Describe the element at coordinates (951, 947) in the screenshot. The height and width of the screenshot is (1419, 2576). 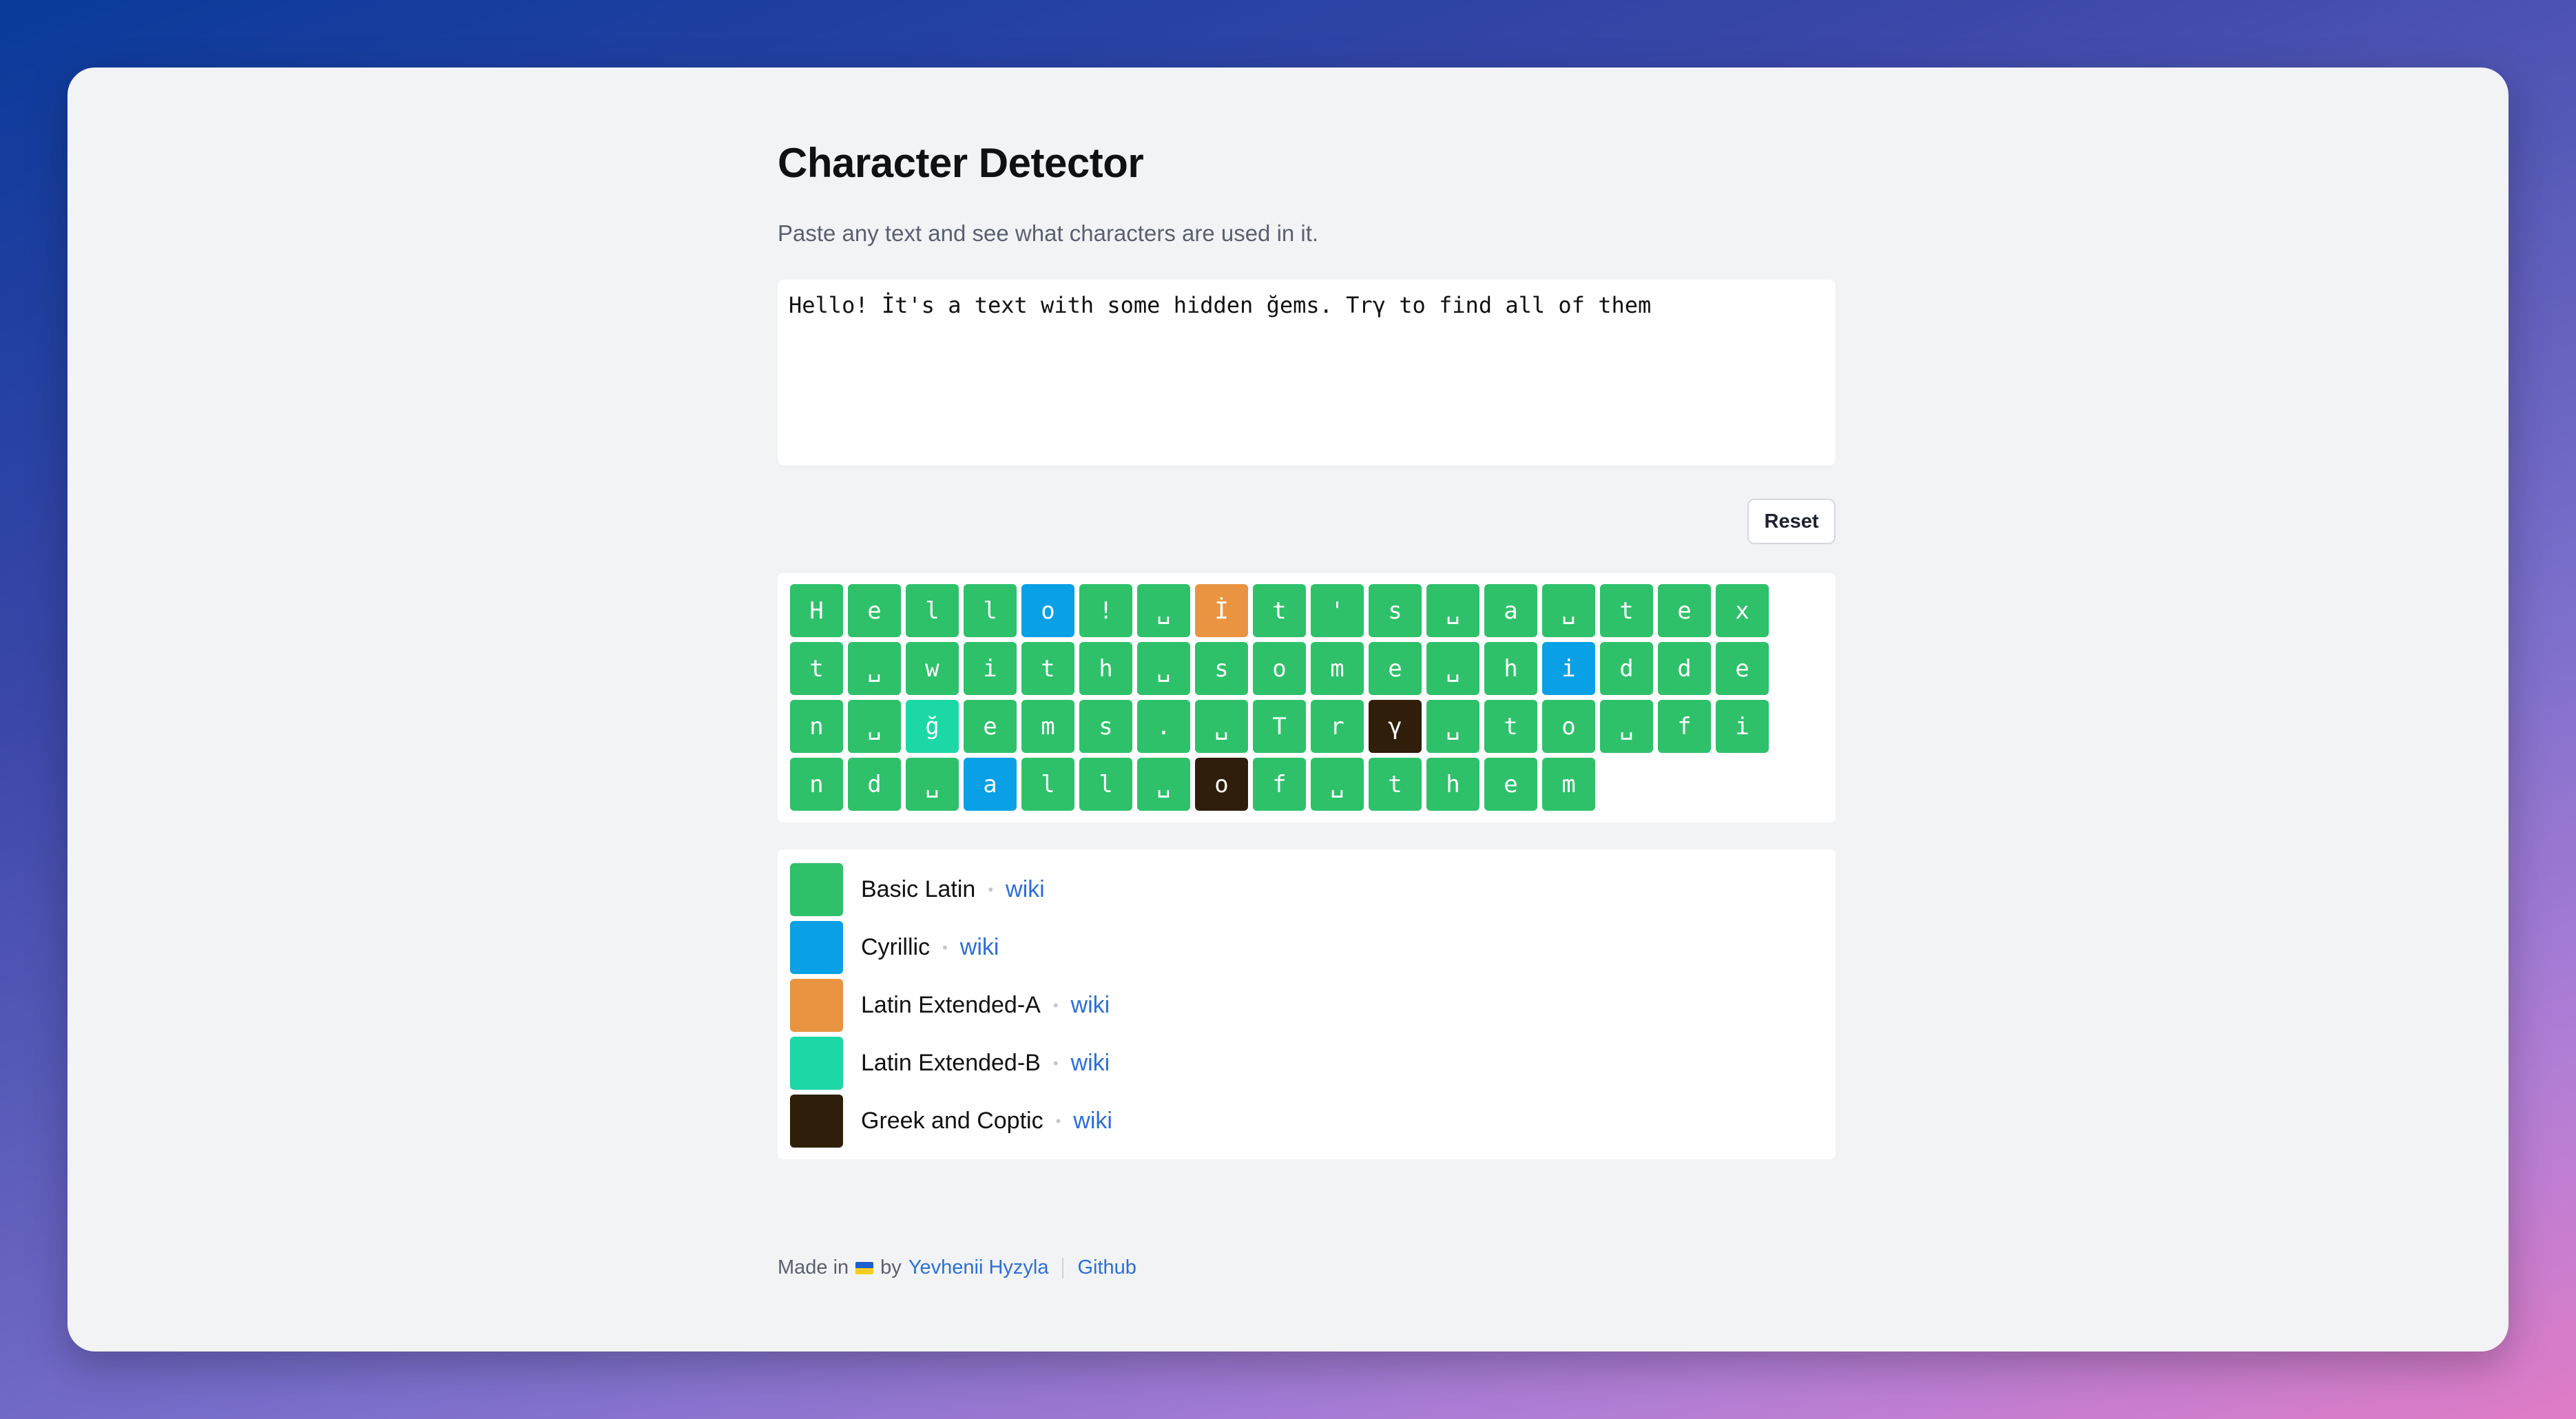
I see `legend-item: Cyrillic • wiki` at that location.